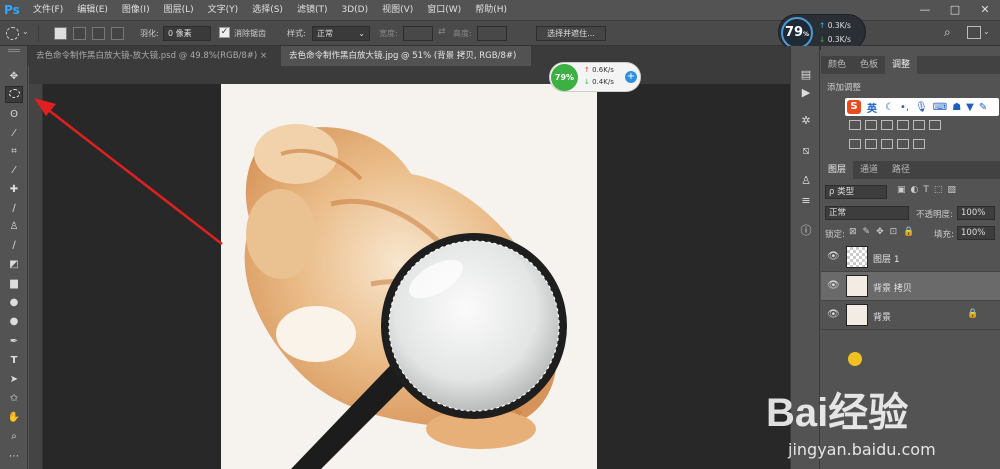 The image size is (1000, 469). What do you see at coordinates (856, 192) in the screenshot?
I see `layer-filter-select: ρ 类型` at bounding box center [856, 192].